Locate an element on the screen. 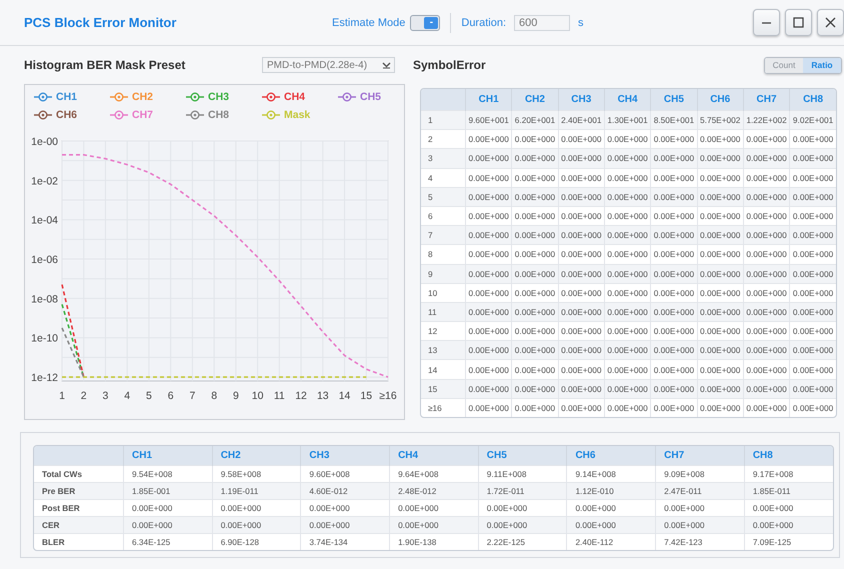  table-cell: 4.60E-012 is located at coordinates (345, 491).